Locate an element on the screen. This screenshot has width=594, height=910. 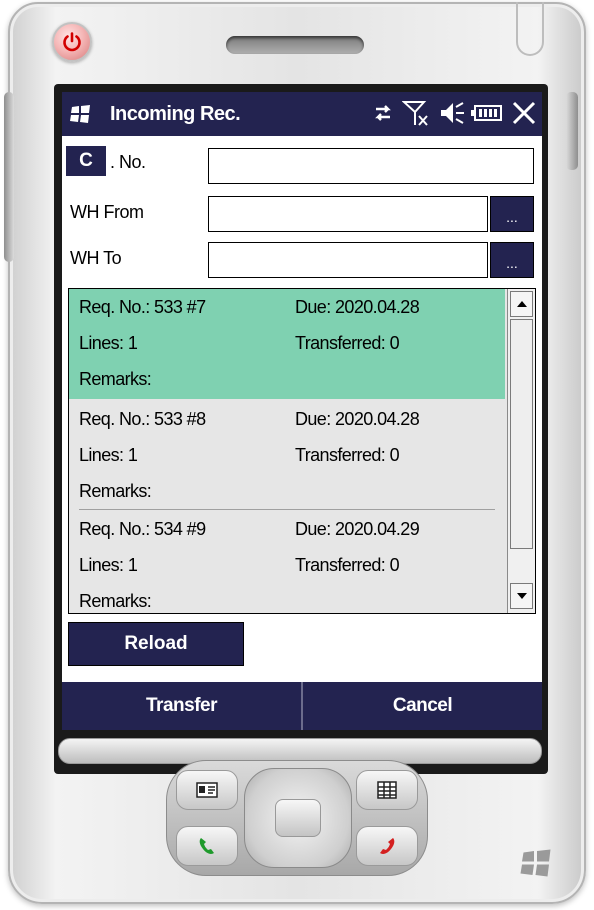
title-bar: Incoming Rec. is located at coordinates (302, 114).